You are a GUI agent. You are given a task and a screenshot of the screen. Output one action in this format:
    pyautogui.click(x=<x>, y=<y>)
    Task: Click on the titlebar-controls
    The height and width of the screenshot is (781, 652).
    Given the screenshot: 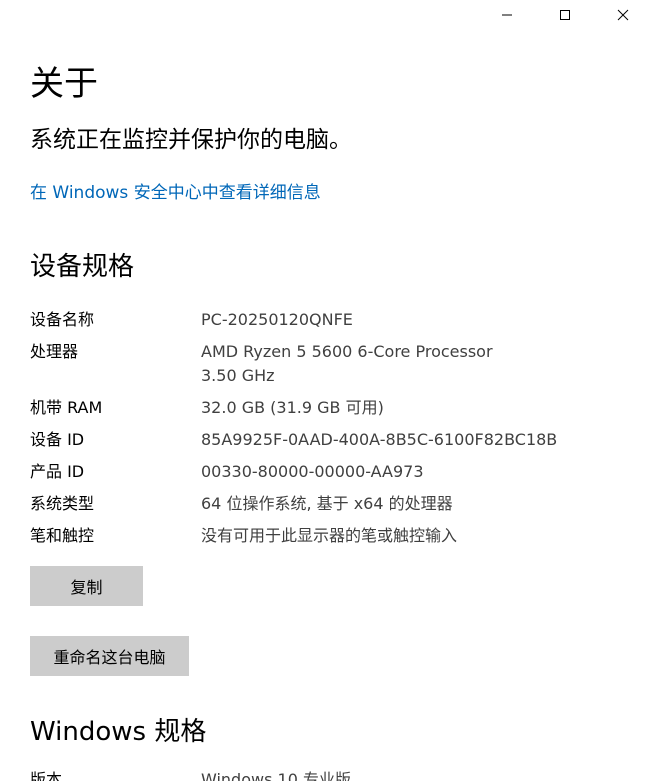 What is the action you would take?
    pyautogui.click(x=565, y=15)
    